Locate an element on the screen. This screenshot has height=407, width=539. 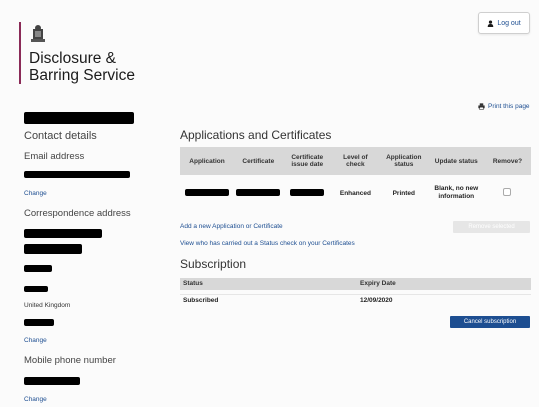
redacted-email is located at coordinates (77, 174).